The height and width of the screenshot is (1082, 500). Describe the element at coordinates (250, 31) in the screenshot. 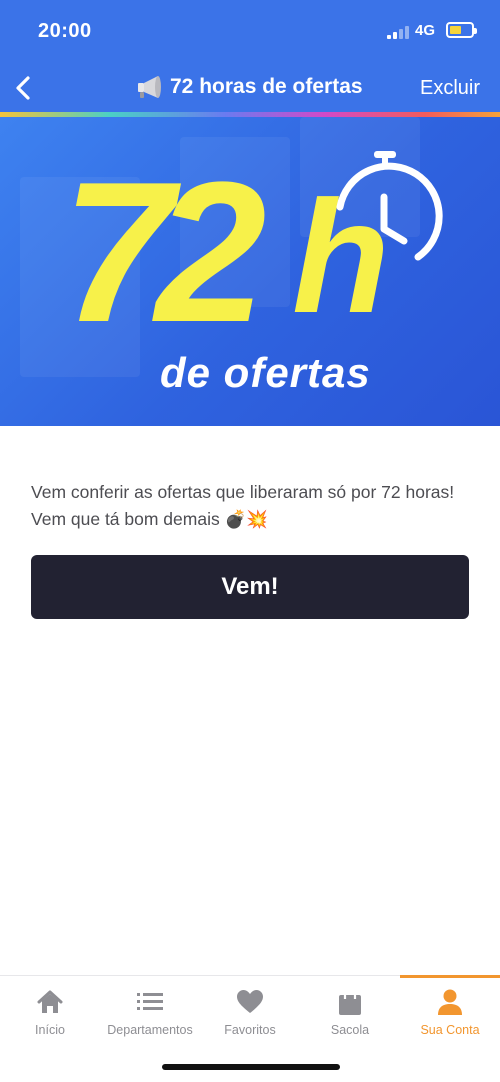

I see `status-bar: 20:00 4G` at that location.